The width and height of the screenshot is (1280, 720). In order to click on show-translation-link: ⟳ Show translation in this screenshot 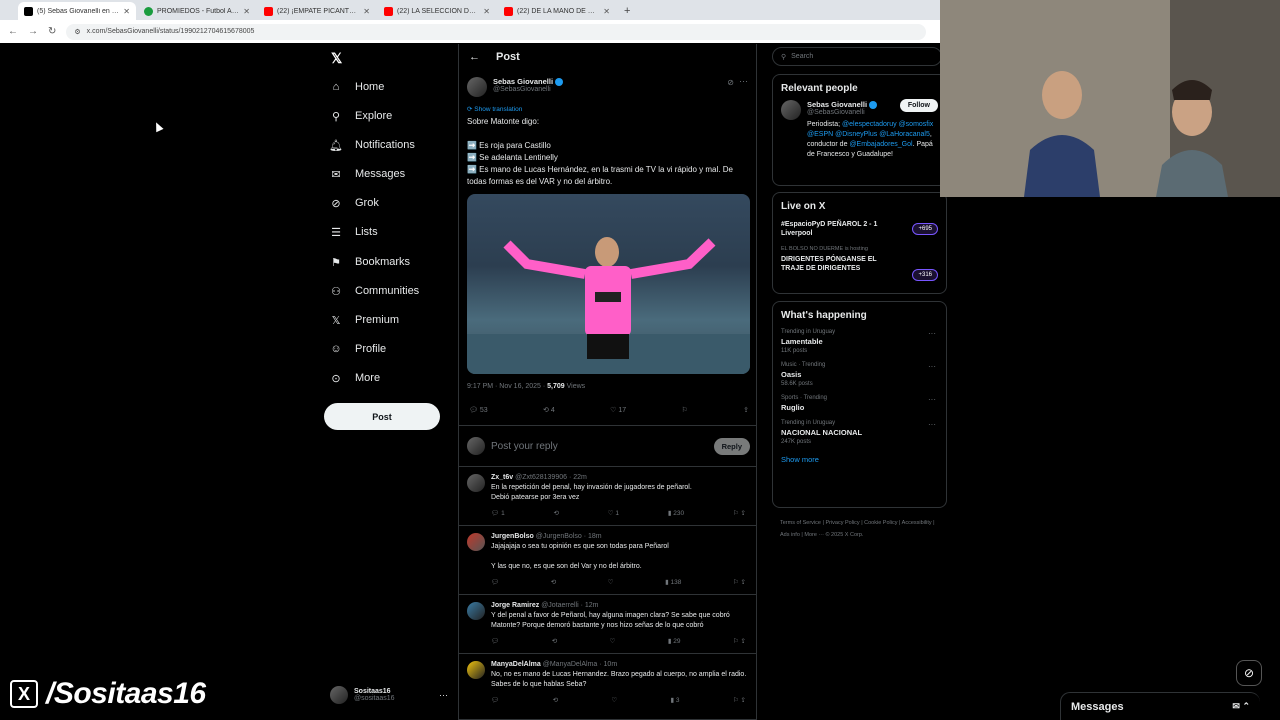, I will do `click(494, 109)`.